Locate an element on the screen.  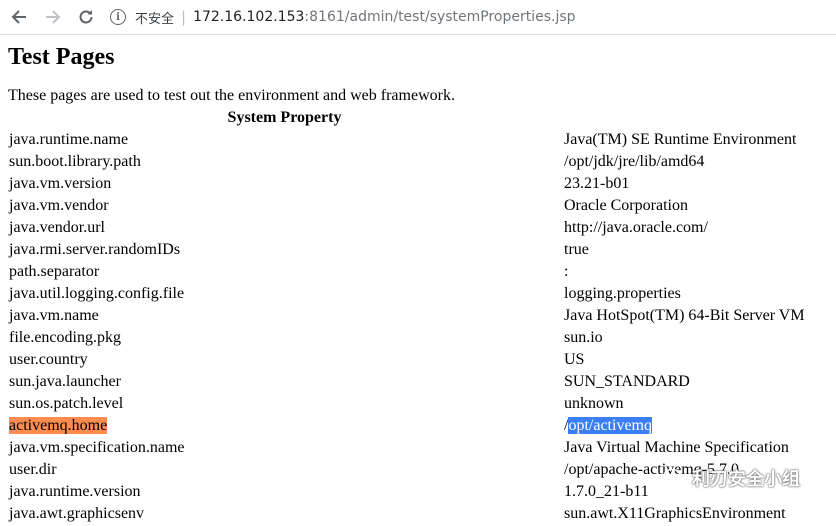
property-key-cell: file.encoding.pkg is located at coordinates (284, 338).